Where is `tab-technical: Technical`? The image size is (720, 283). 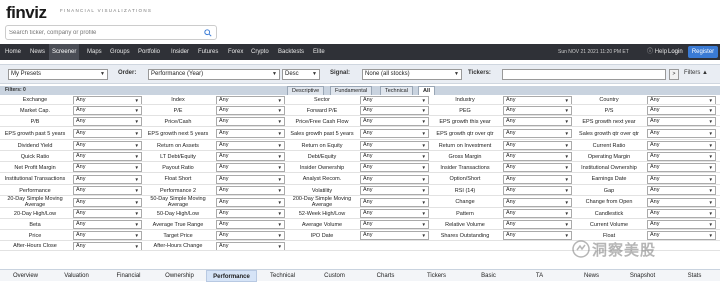
tab-technical: Technical is located at coordinates (396, 90).